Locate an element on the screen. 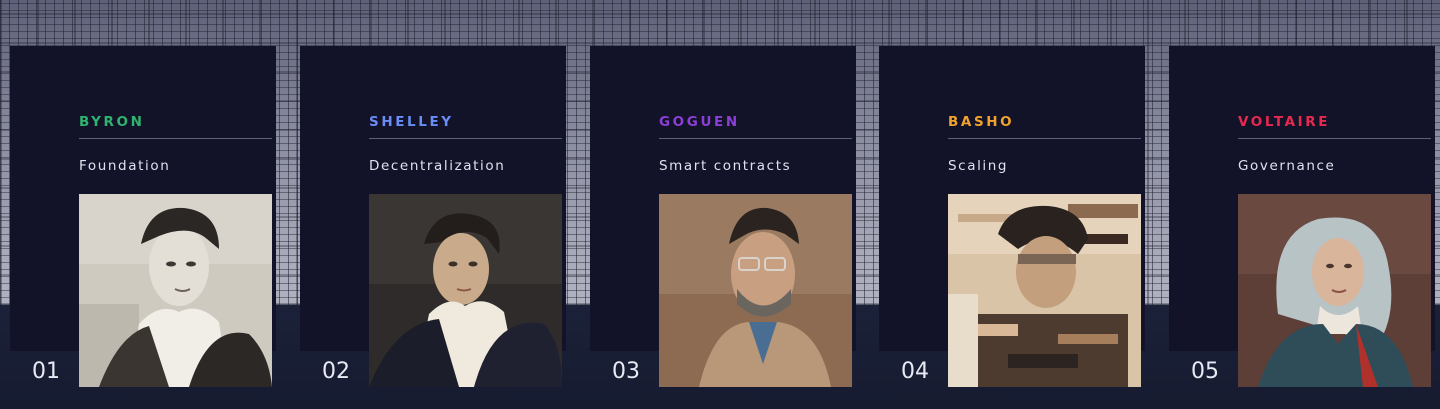 This screenshot has width=1440, height=409. goguen-portrait-icon is located at coordinates (755, 290).